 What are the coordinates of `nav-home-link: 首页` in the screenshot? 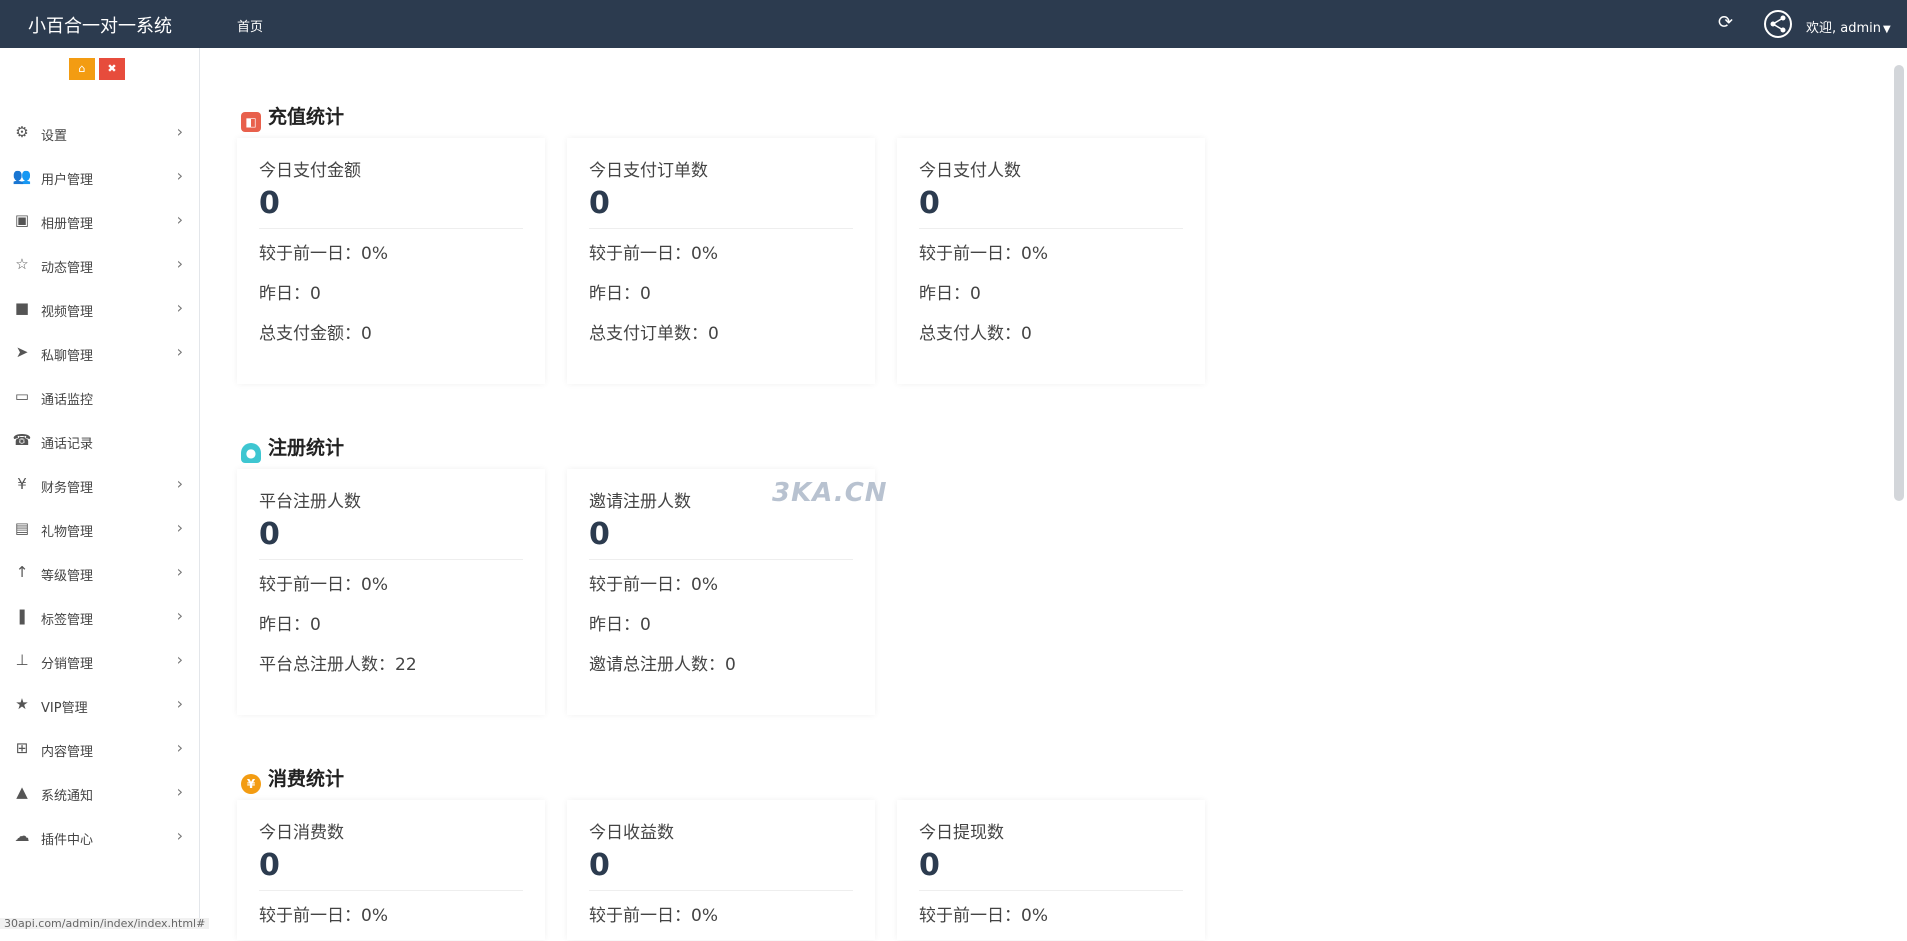 It's located at (250, 25).